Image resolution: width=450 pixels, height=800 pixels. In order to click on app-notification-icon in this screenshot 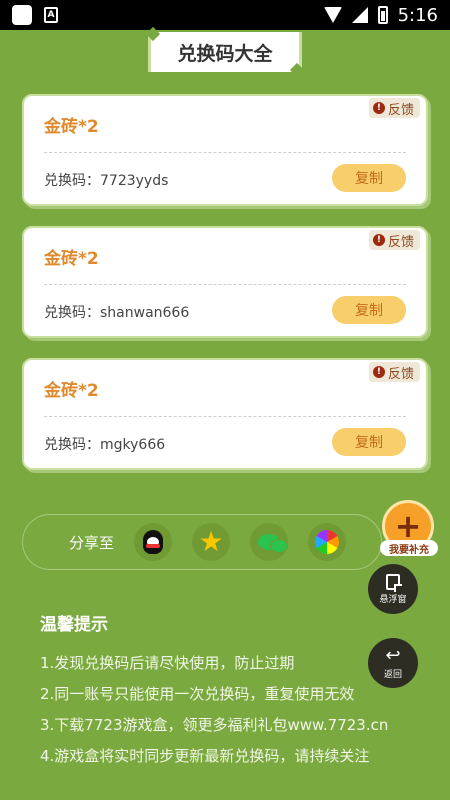, I will do `click(22, 15)`.